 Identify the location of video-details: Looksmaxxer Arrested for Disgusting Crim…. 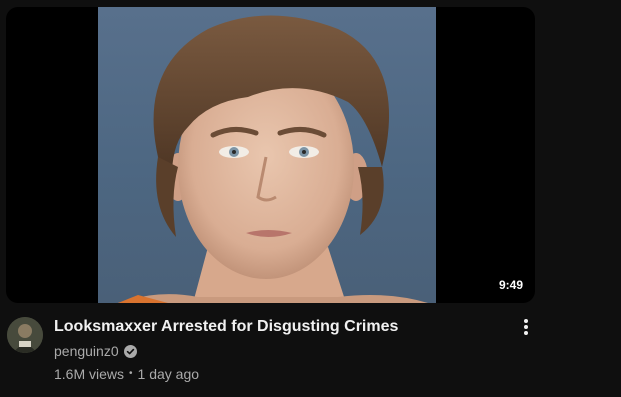
(274, 350).